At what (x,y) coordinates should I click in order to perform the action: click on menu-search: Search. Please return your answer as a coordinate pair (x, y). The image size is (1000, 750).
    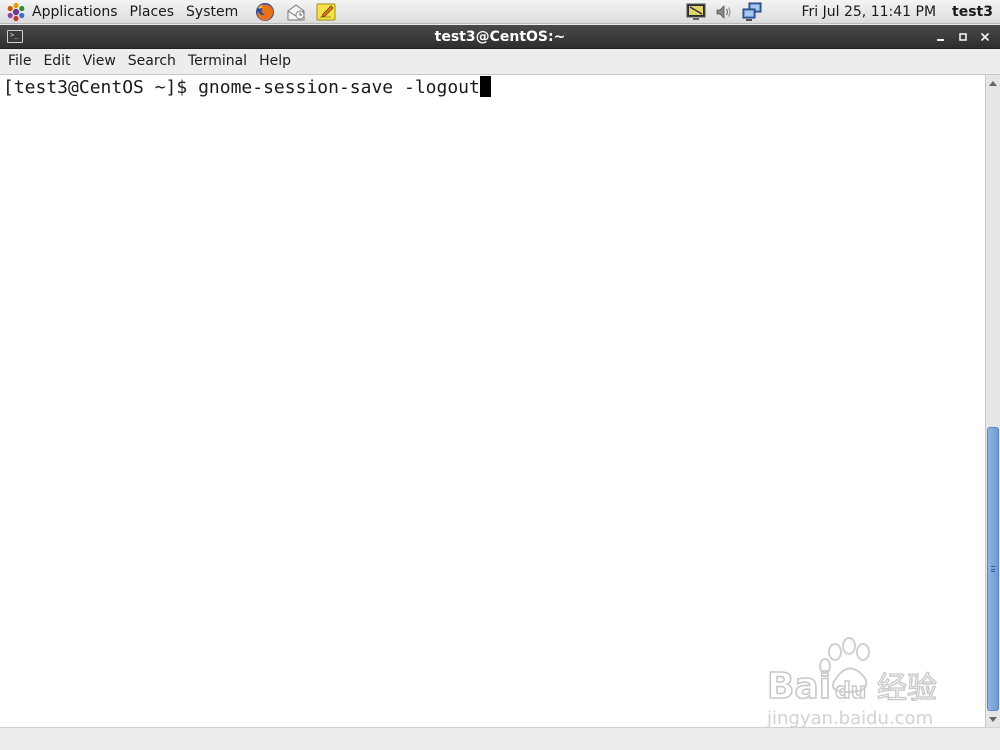
    Looking at the image, I should click on (152, 61).